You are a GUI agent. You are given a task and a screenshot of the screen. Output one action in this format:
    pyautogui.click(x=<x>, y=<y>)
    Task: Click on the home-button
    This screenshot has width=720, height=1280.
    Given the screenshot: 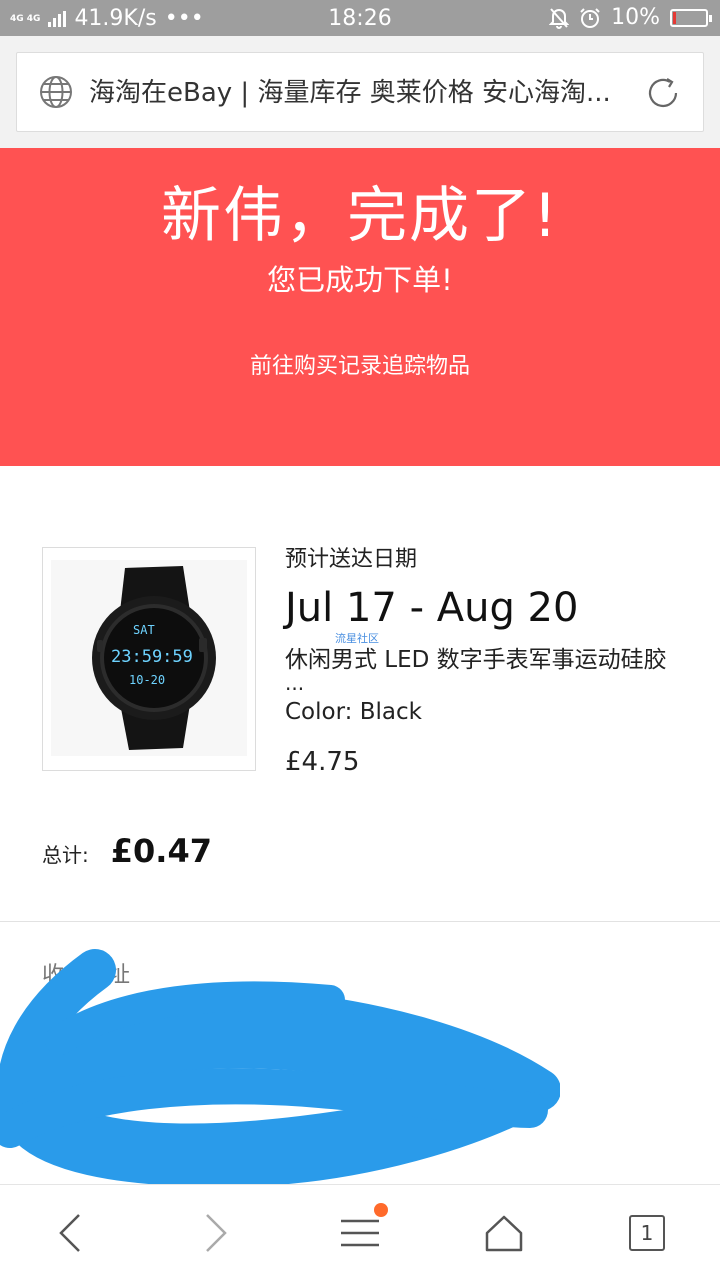 What is the action you would take?
    pyautogui.click(x=504, y=1232)
    